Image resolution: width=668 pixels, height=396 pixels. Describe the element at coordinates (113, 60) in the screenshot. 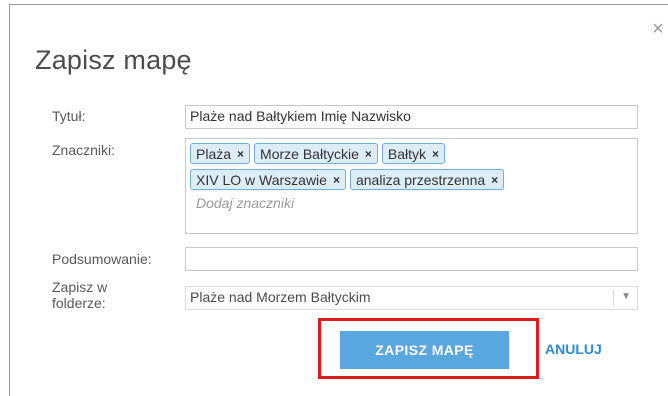

I see `dialog-title: Zapisz mapę` at that location.